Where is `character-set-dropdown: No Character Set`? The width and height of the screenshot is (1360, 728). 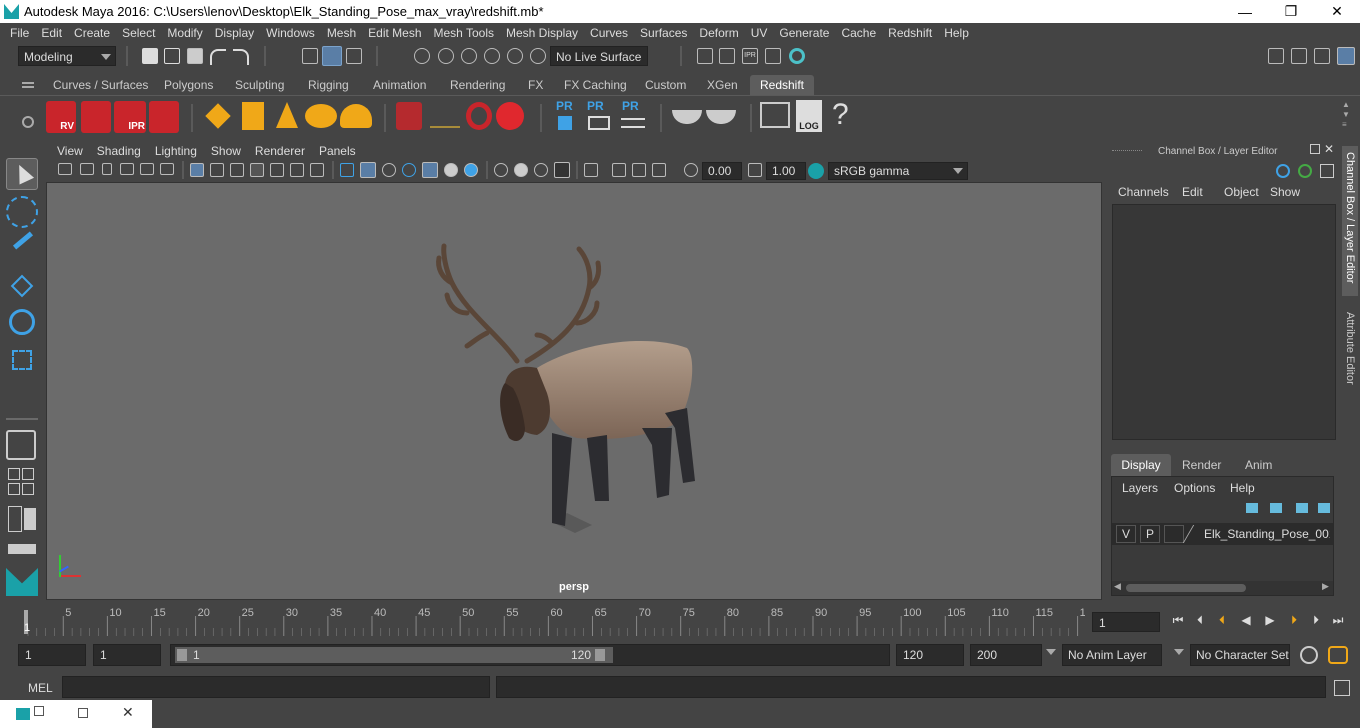
character-set-dropdown: No Character Set is located at coordinates (1240, 655).